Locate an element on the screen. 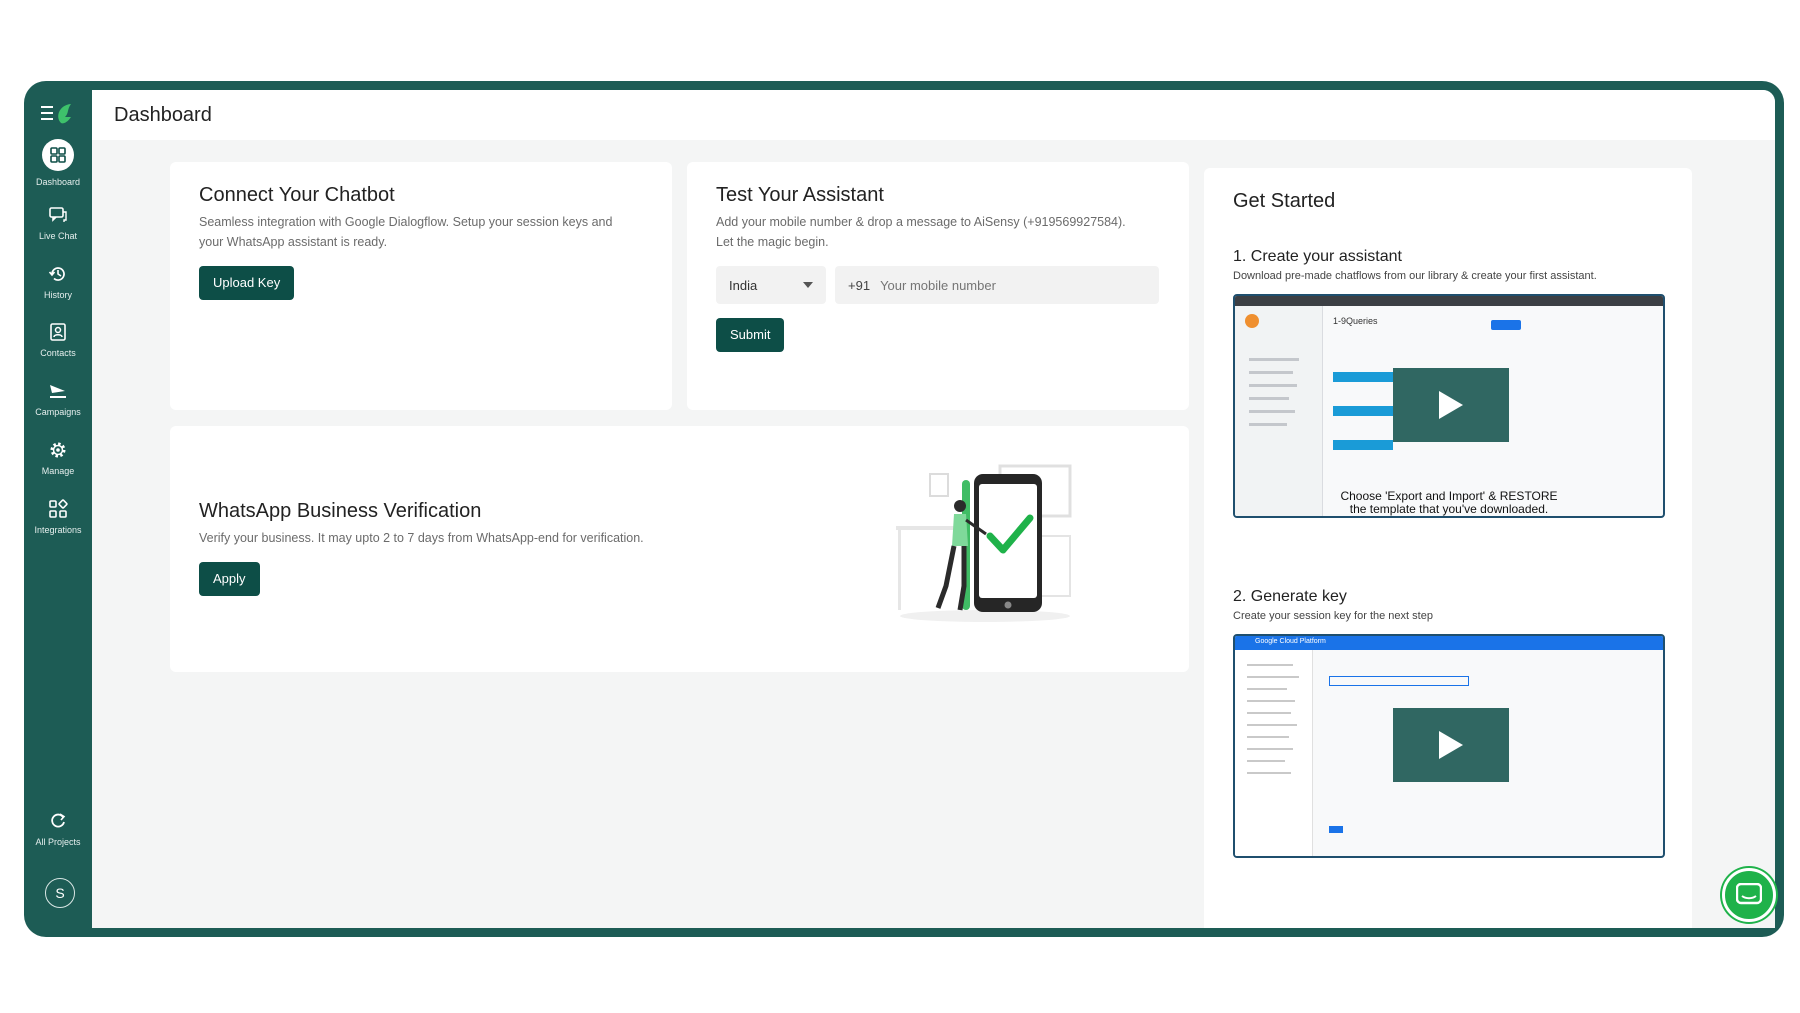  menu-logo-icon is located at coordinates (59, 114).